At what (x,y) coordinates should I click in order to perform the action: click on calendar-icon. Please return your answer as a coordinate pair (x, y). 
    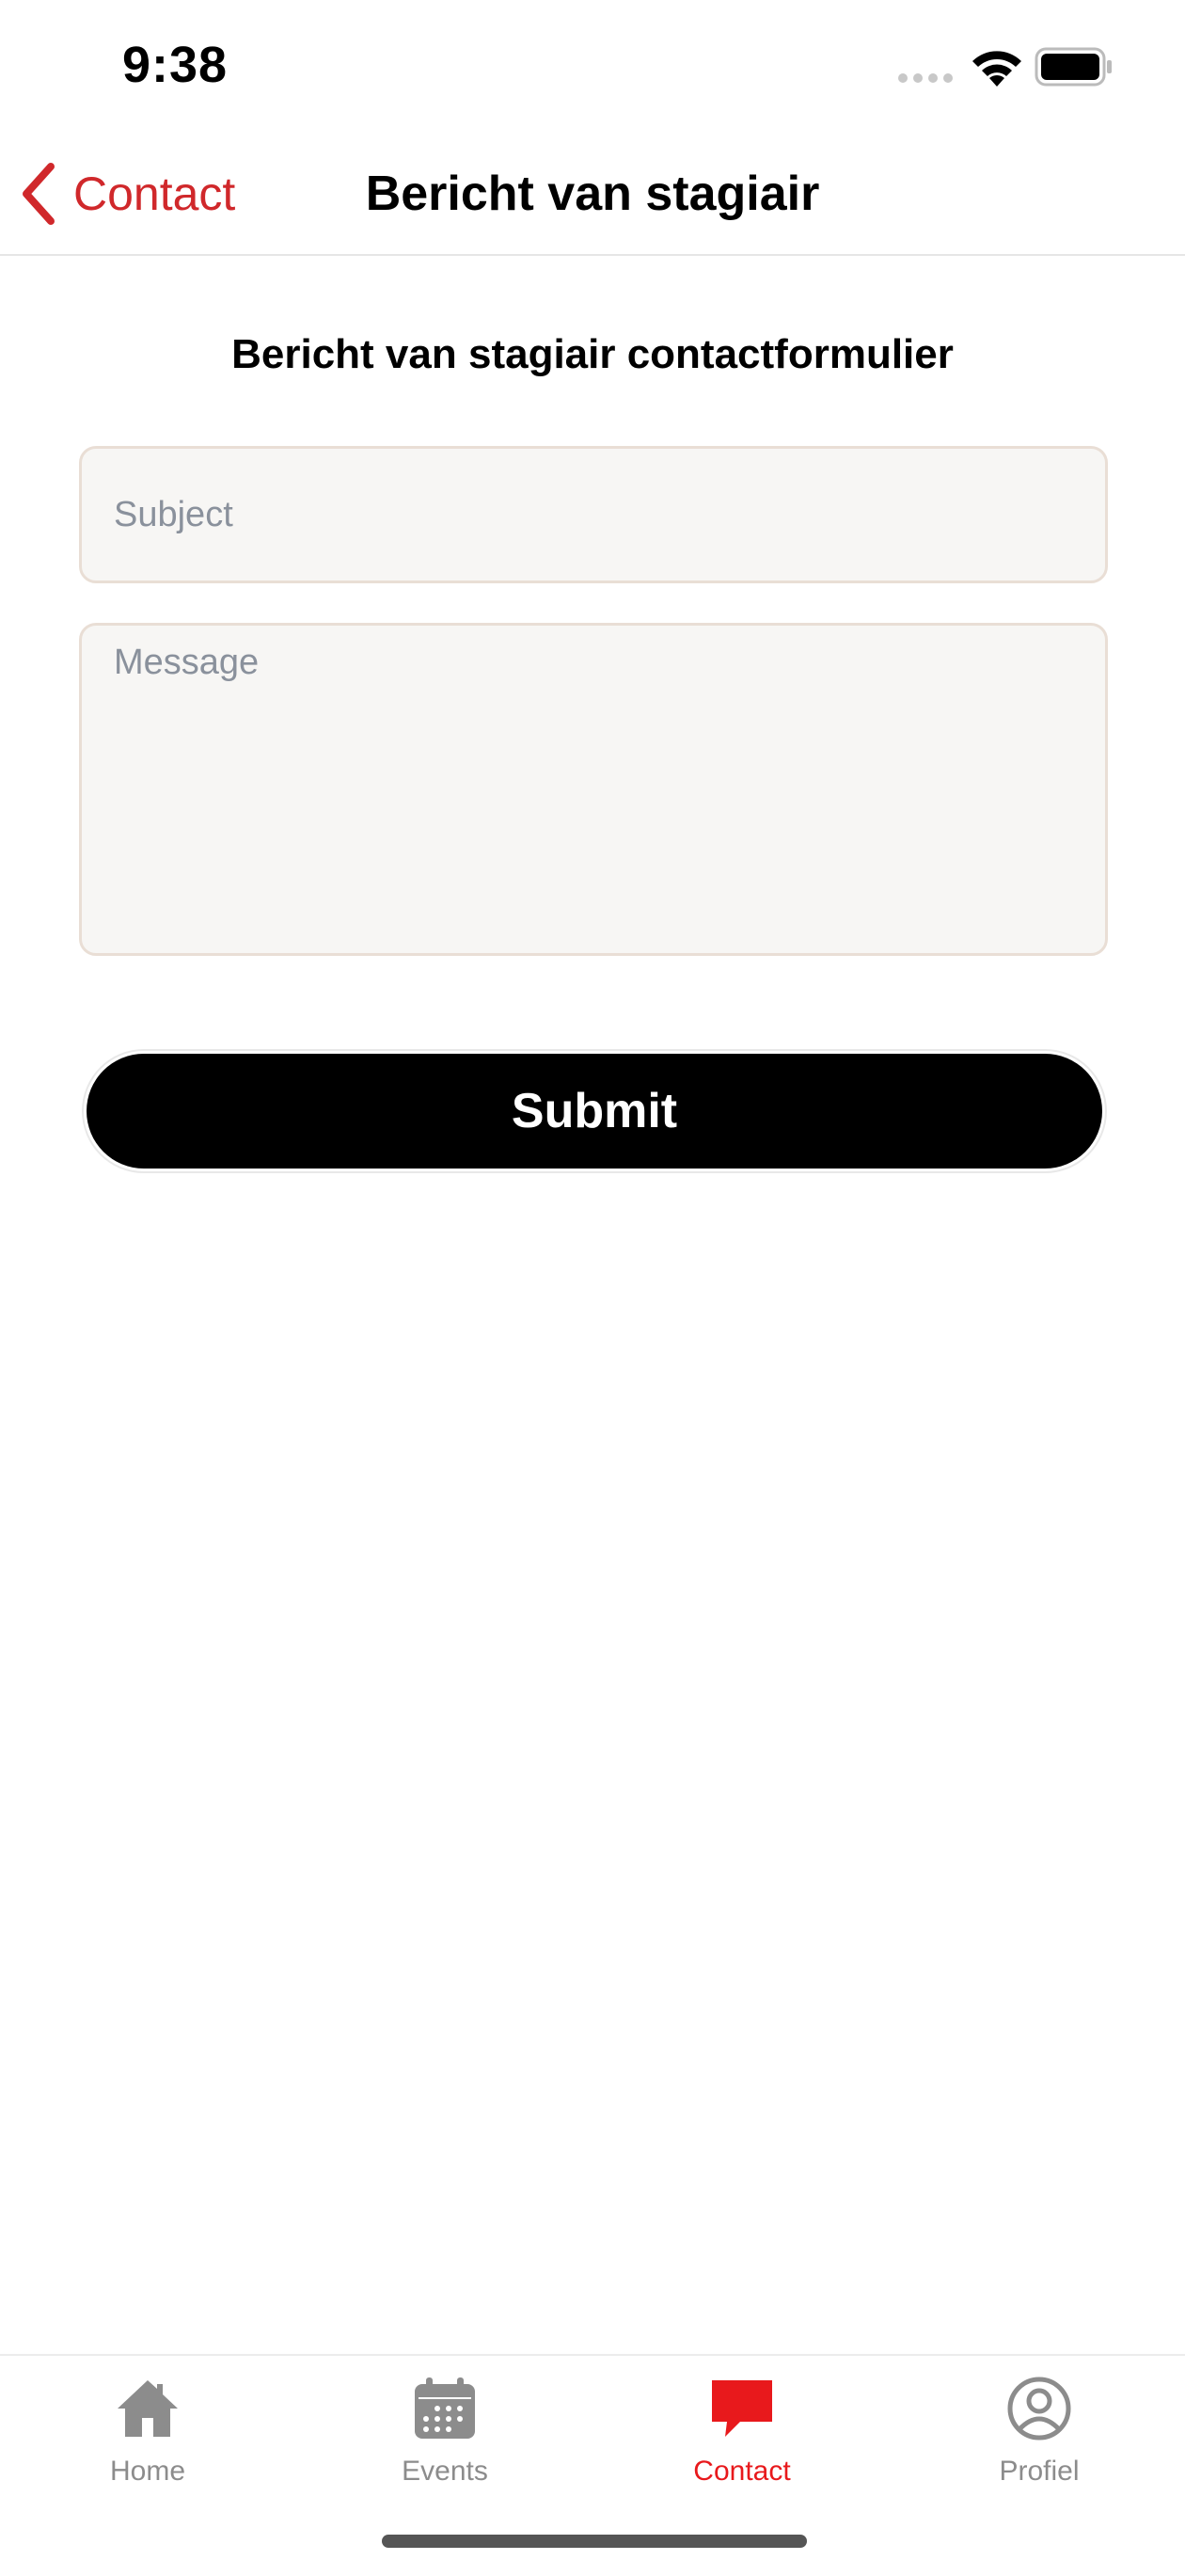
    Looking at the image, I should click on (445, 2408).